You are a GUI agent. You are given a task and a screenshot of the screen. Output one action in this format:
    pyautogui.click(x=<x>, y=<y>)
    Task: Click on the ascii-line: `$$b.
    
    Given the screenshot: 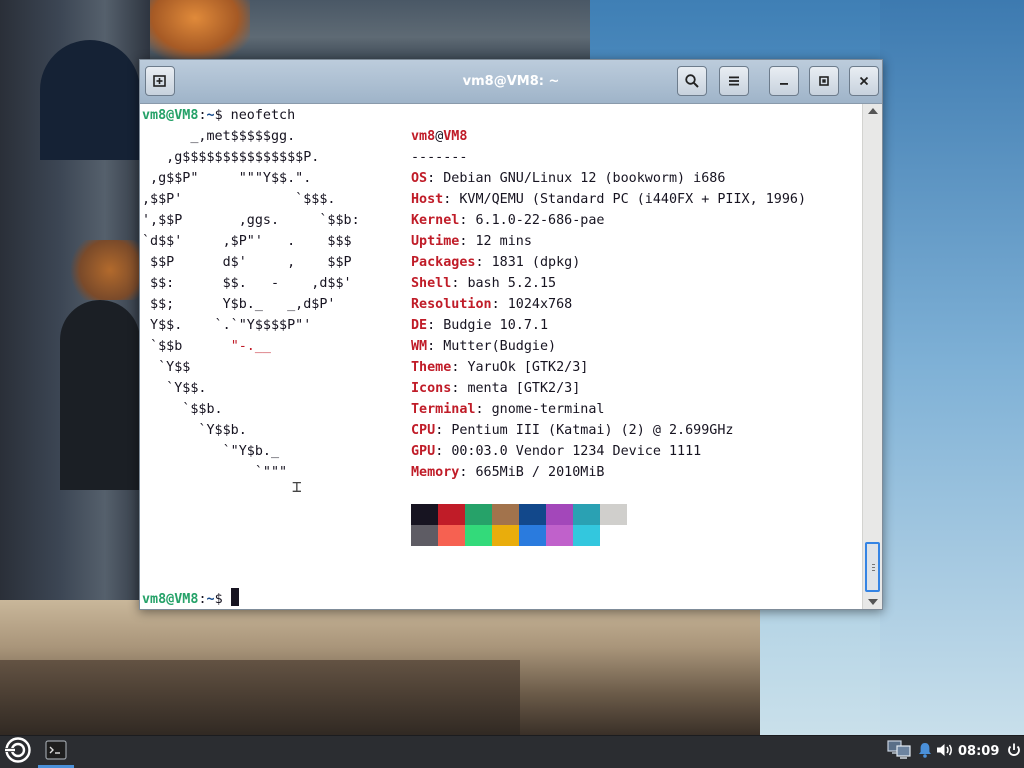 What is the action you would take?
    pyautogui.click(x=182, y=409)
    